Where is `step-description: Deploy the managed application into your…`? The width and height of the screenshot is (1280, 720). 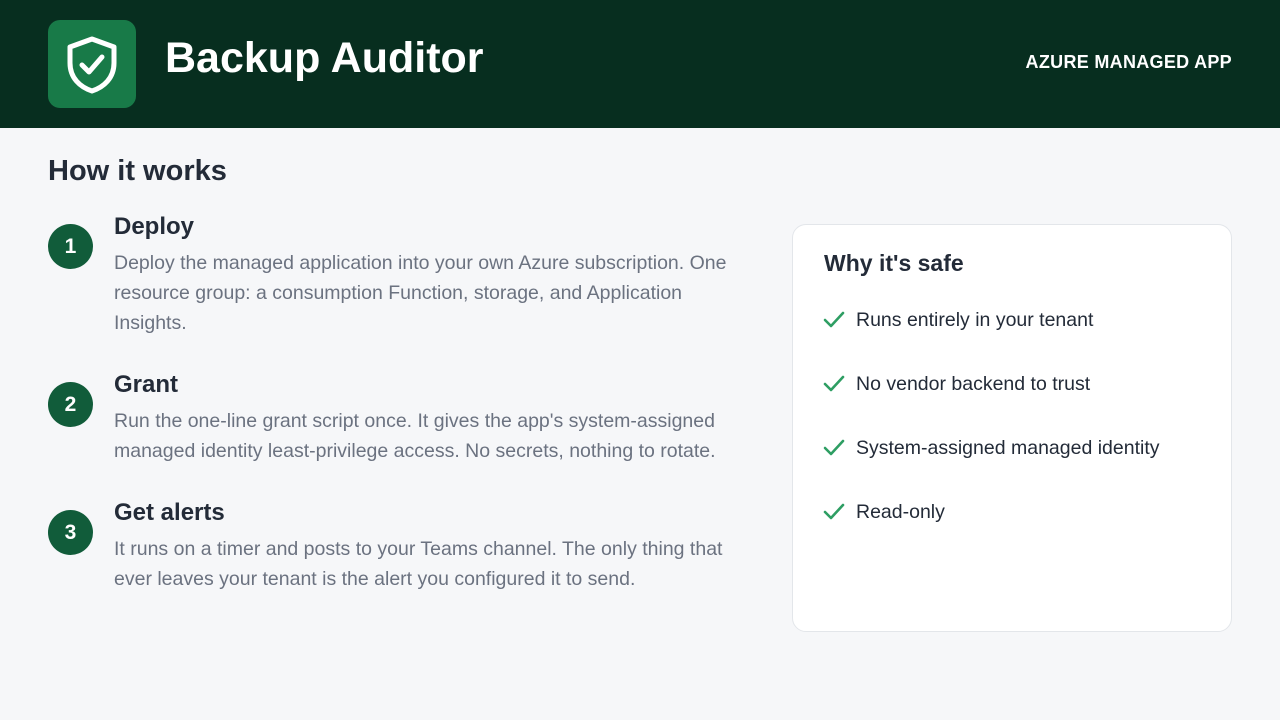 step-description: Deploy the managed application into your… is located at coordinates (420, 293).